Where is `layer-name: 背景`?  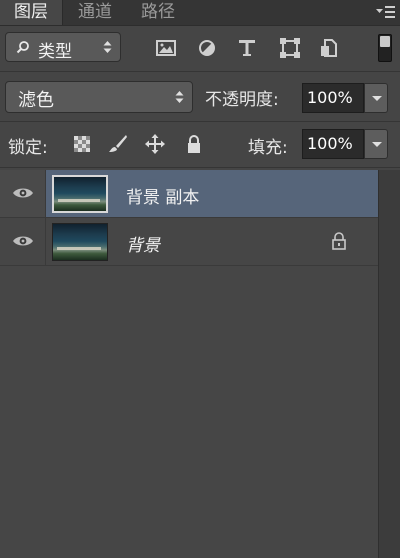
layer-name: 背景 is located at coordinates (143, 243).